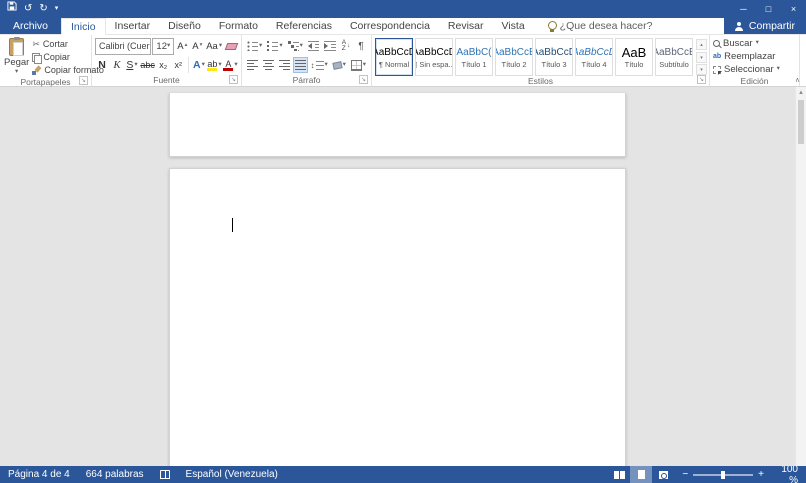  Describe the element at coordinates (182, 46) in the screenshot. I see `grow-font-button: A ▴` at that location.